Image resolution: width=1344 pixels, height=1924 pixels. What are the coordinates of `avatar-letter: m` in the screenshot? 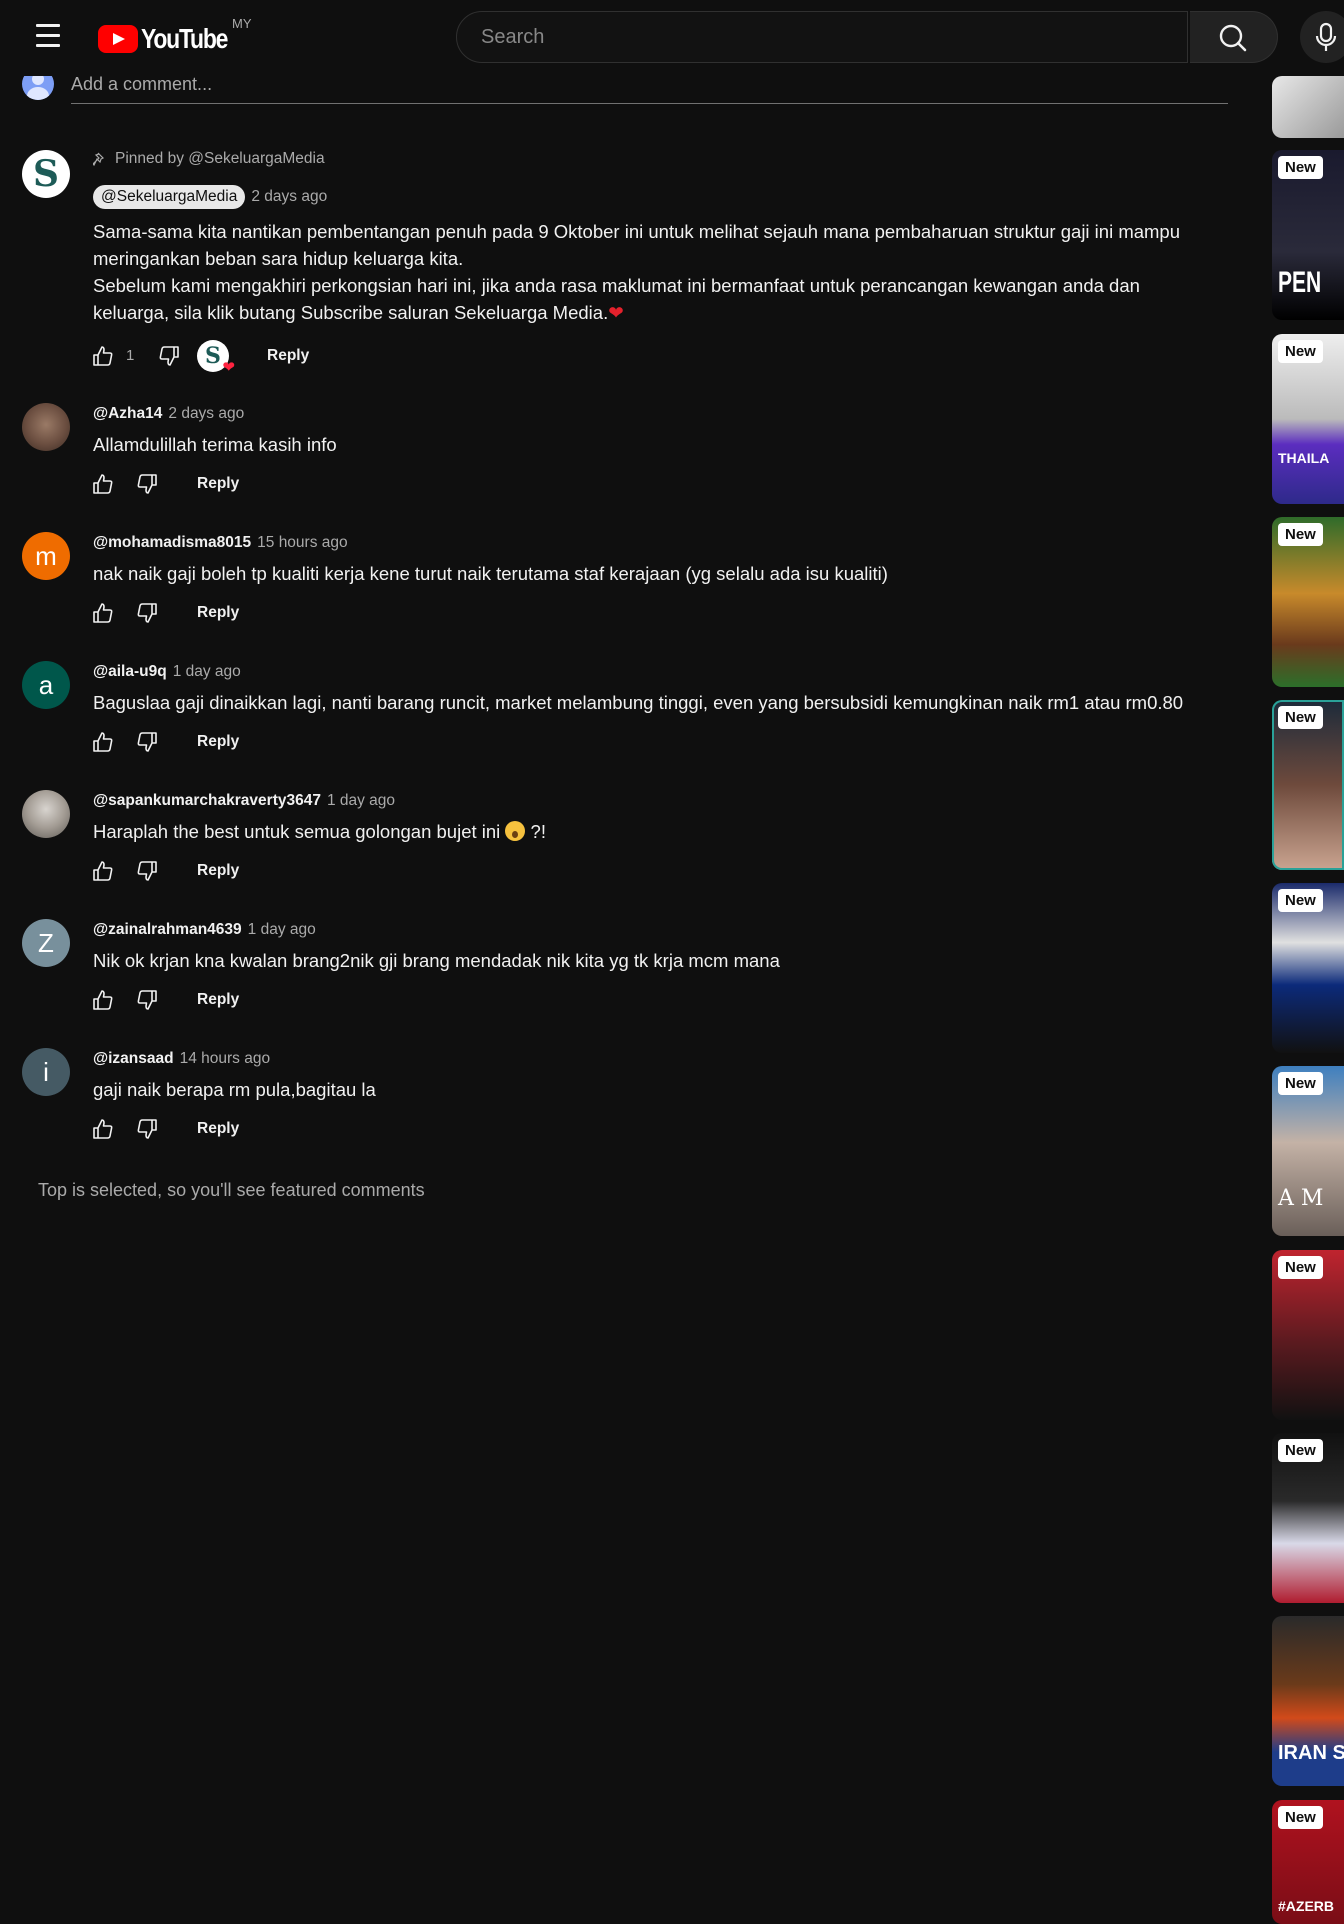 It's located at (46, 555).